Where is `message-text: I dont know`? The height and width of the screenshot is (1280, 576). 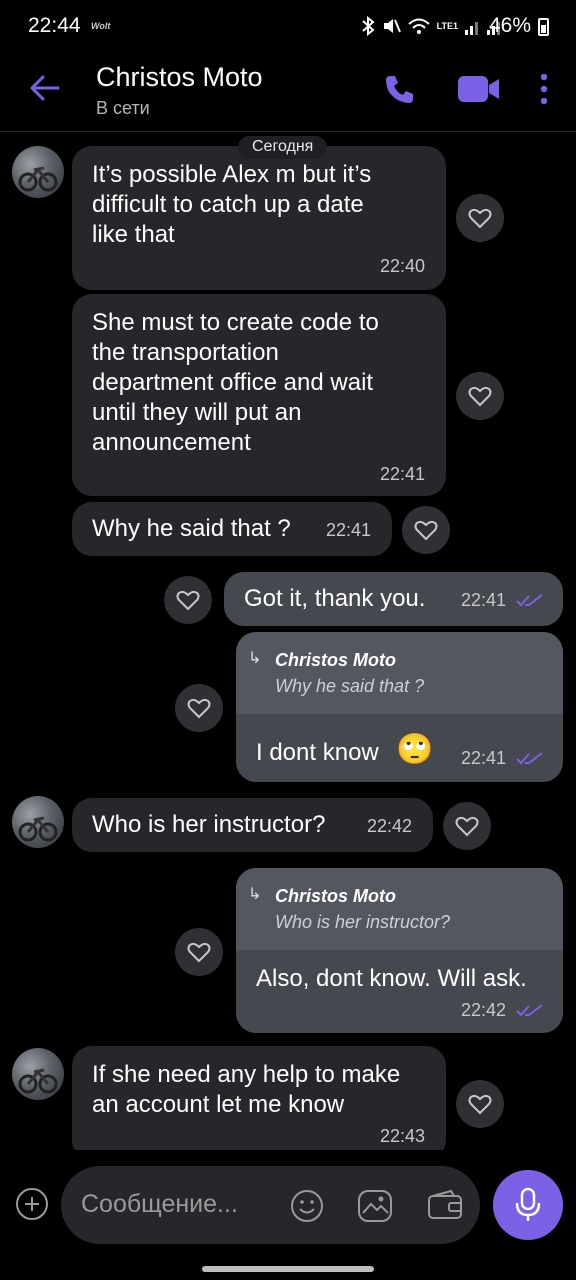 message-text: I dont know is located at coordinates (317, 752).